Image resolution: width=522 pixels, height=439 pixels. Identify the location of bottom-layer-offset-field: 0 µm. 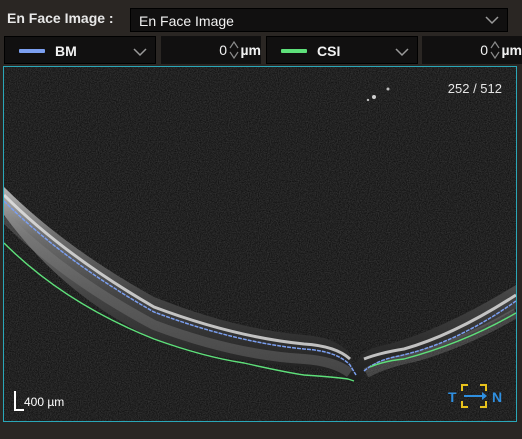
(472, 50).